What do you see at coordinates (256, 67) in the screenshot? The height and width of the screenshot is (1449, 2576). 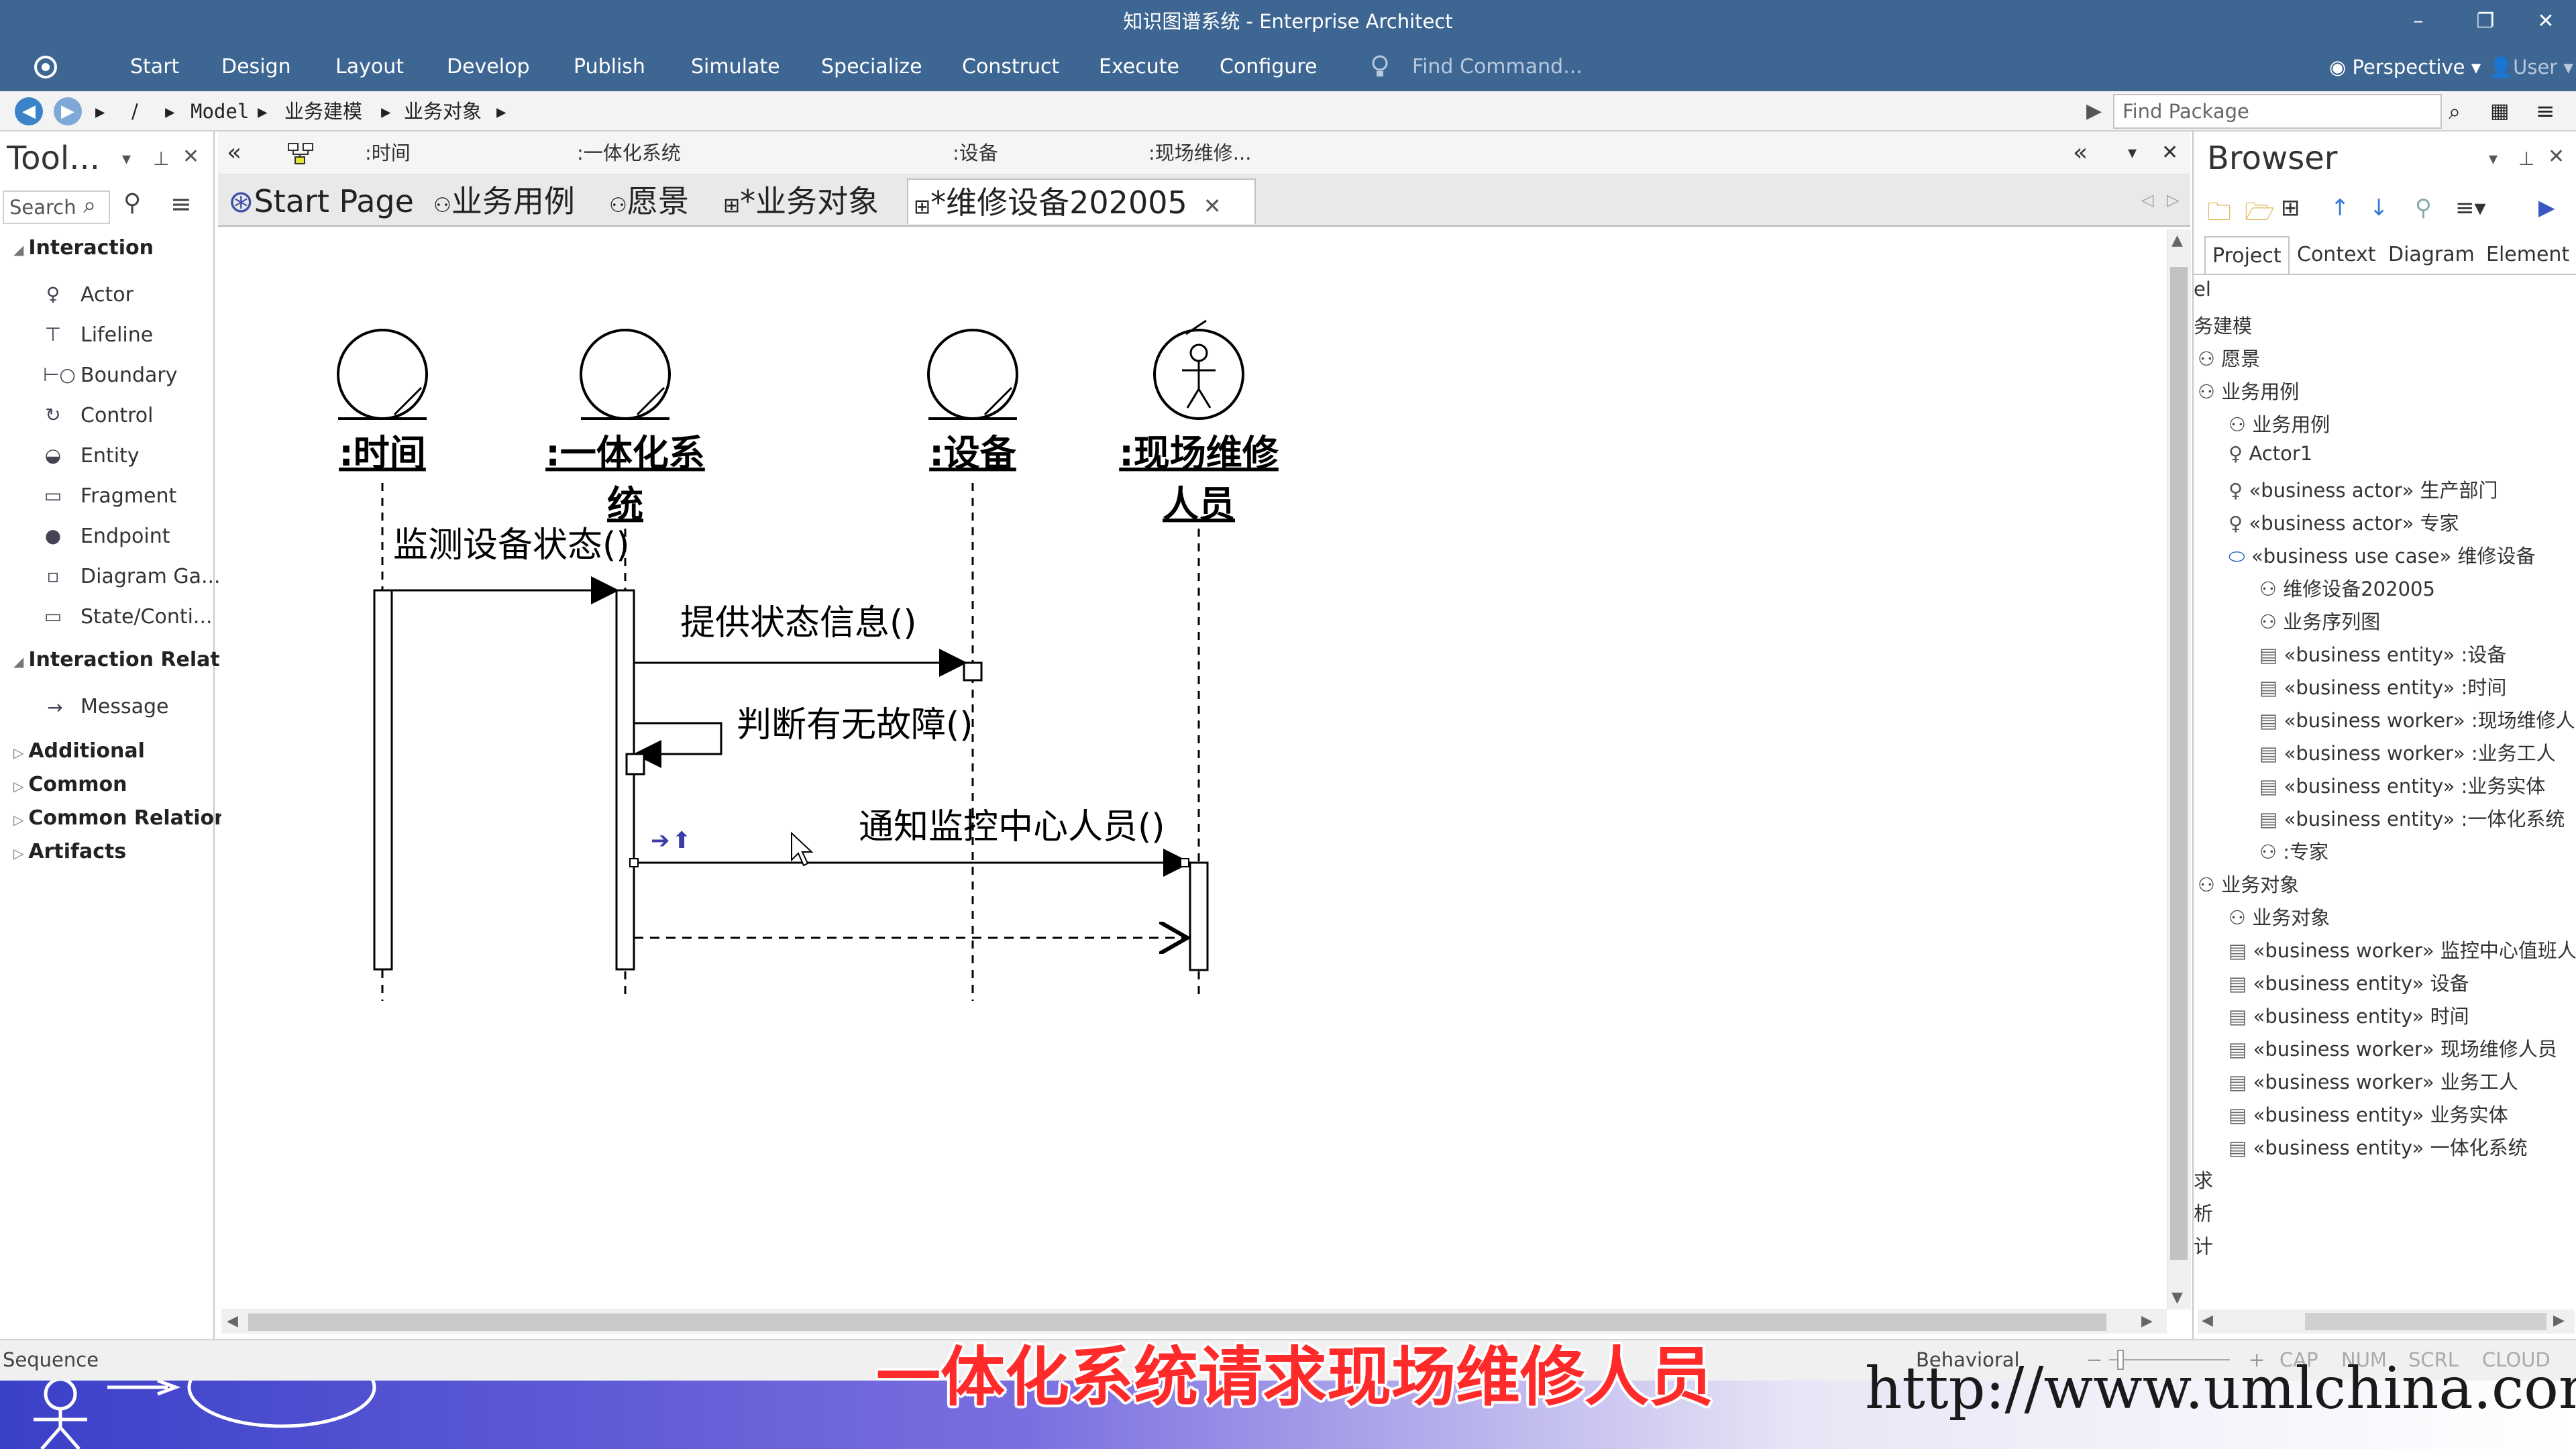 I see `menu-design: Design` at bounding box center [256, 67].